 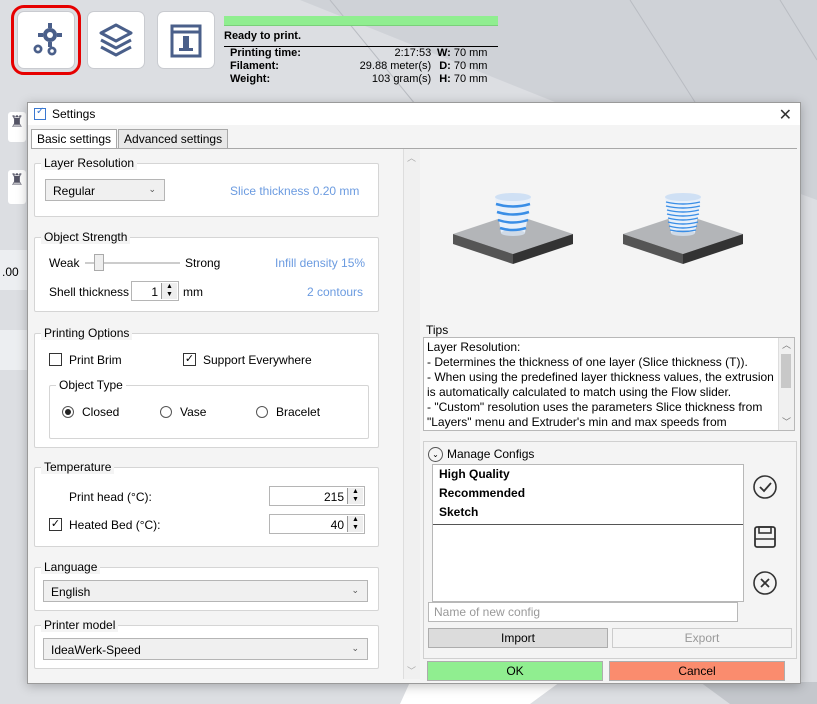 What do you see at coordinates (697, 671) in the screenshot?
I see `cancel-button: Cancel` at bounding box center [697, 671].